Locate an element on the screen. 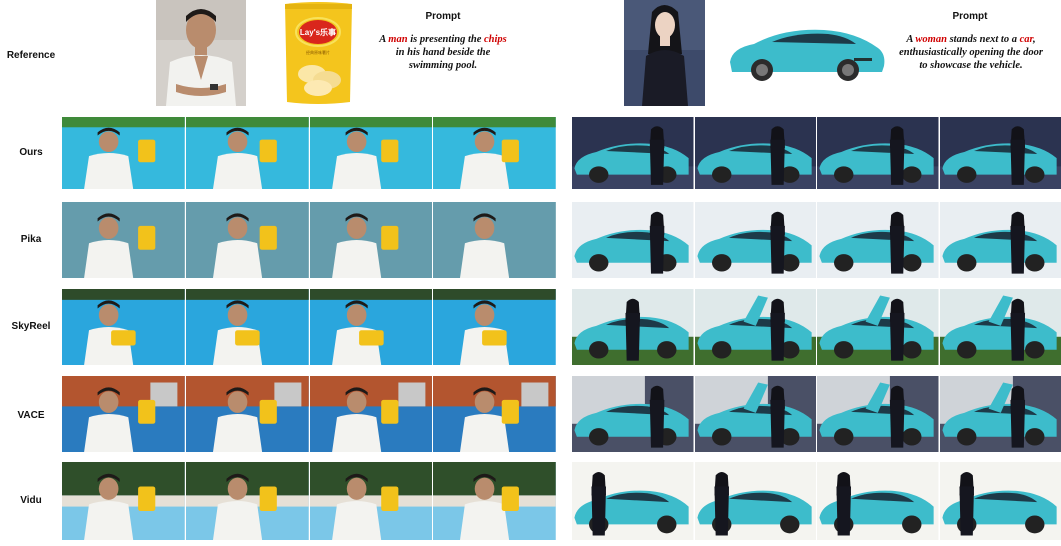 This screenshot has height=546, width=1061. frames-ours-man is located at coordinates (309, 153).